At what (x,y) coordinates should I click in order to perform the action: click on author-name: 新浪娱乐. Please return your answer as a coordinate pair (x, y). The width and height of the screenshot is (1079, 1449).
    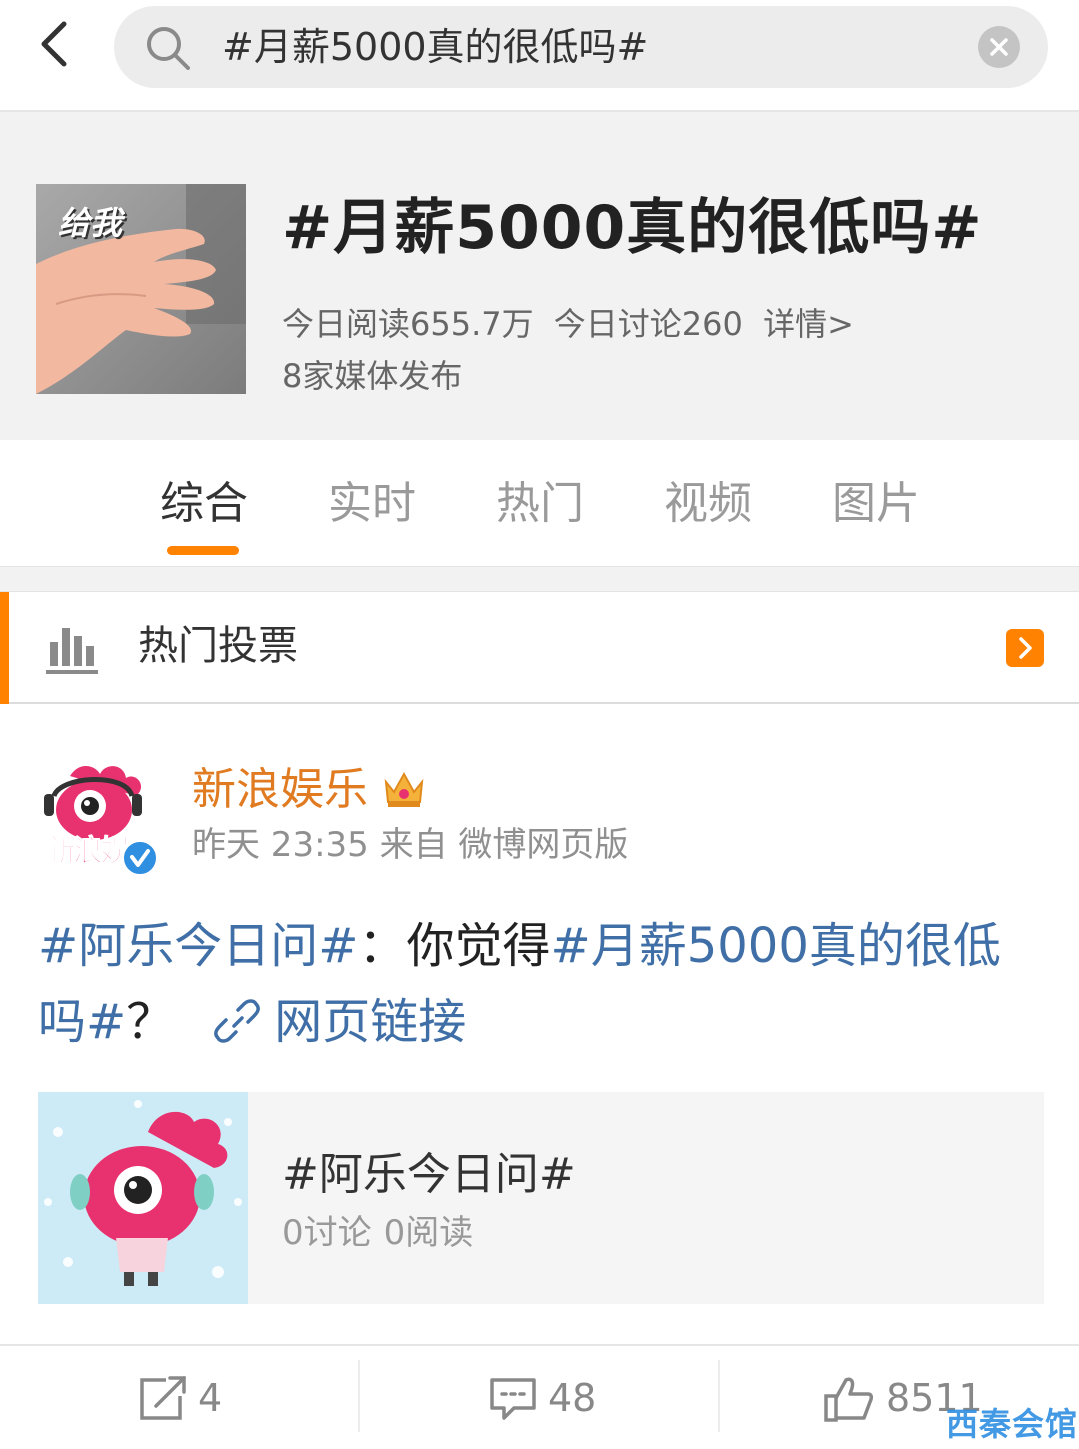
    Looking at the image, I should click on (280, 790).